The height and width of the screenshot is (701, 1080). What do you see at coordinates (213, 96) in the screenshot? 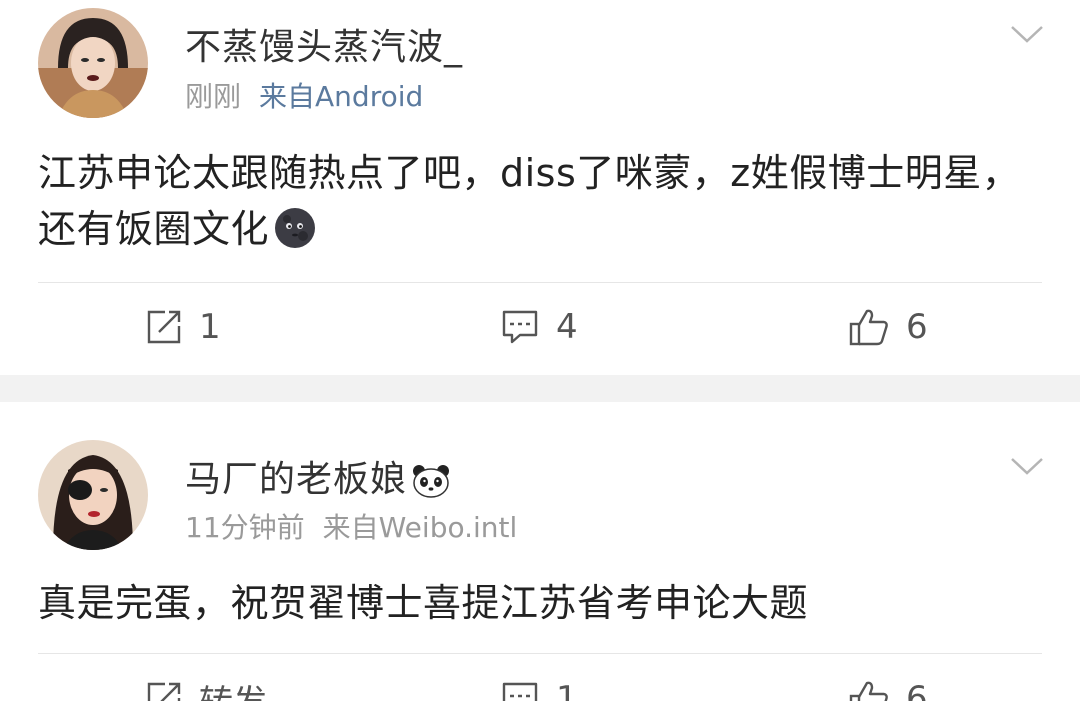
I see `post-time: 刚刚` at bounding box center [213, 96].